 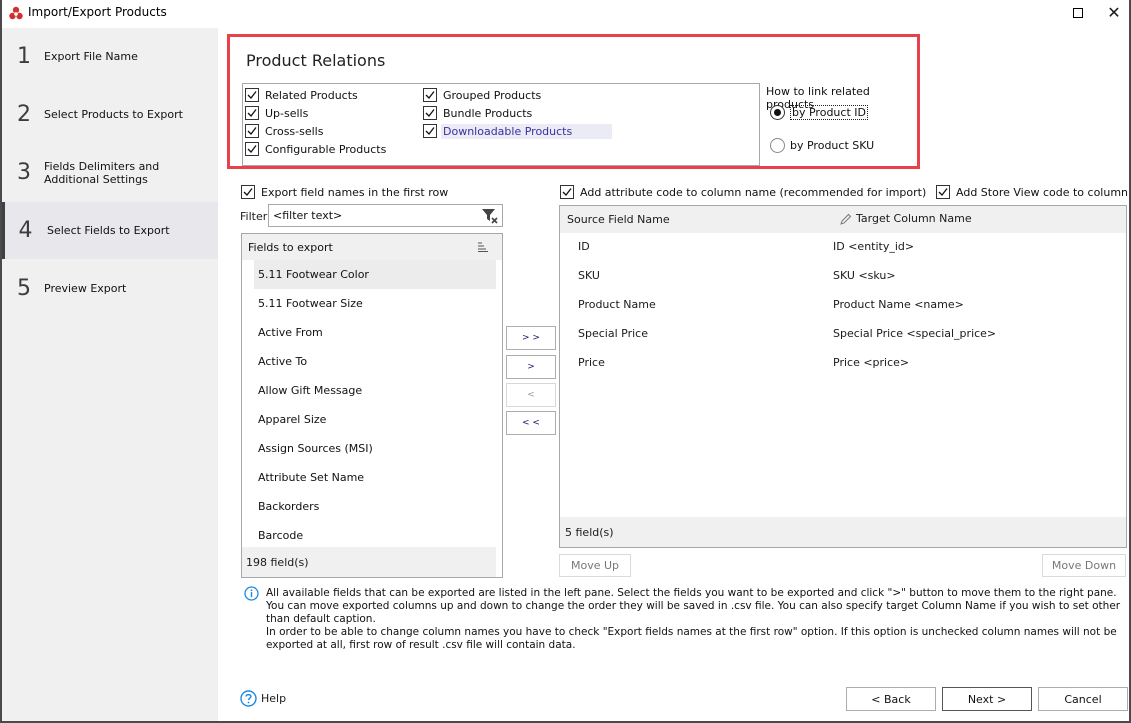 What do you see at coordinates (483, 247) in the screenshot?
I see `sort-icon` at bounding box center [483, 247].